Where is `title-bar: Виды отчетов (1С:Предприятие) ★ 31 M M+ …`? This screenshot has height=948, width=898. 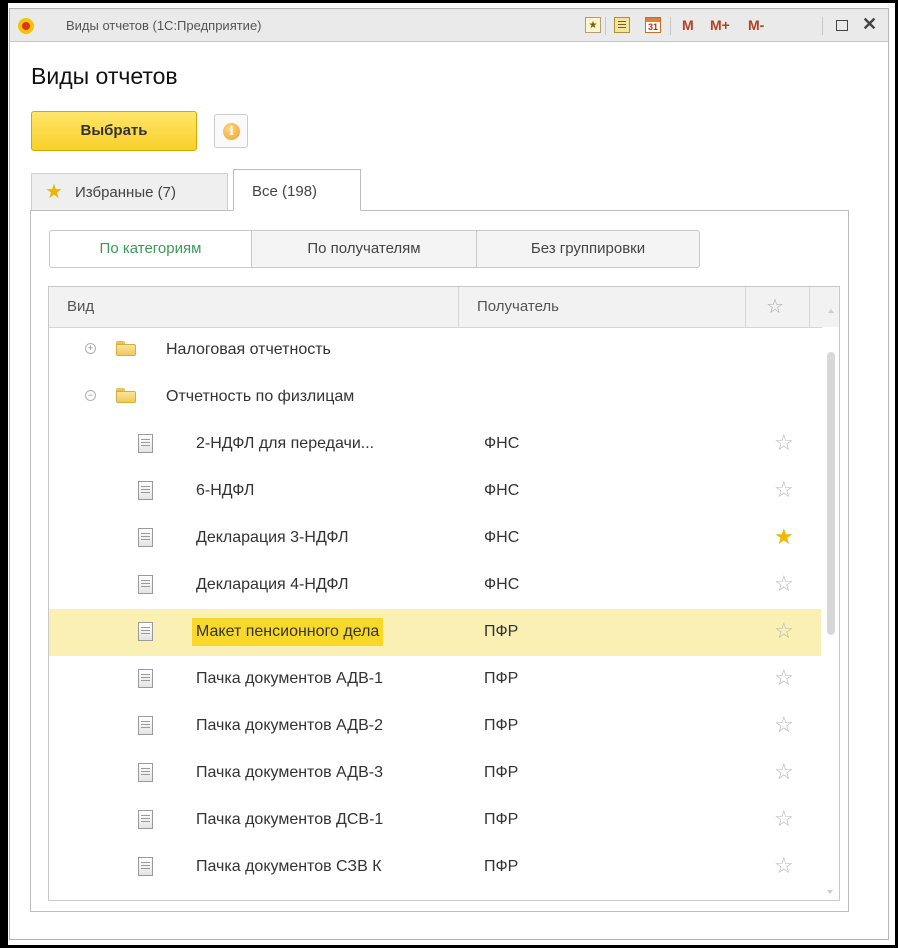
title-bar: Виды отчетов (1С:Предприятие) ★ 31 M M+ … is located at coordinates (449, 25).